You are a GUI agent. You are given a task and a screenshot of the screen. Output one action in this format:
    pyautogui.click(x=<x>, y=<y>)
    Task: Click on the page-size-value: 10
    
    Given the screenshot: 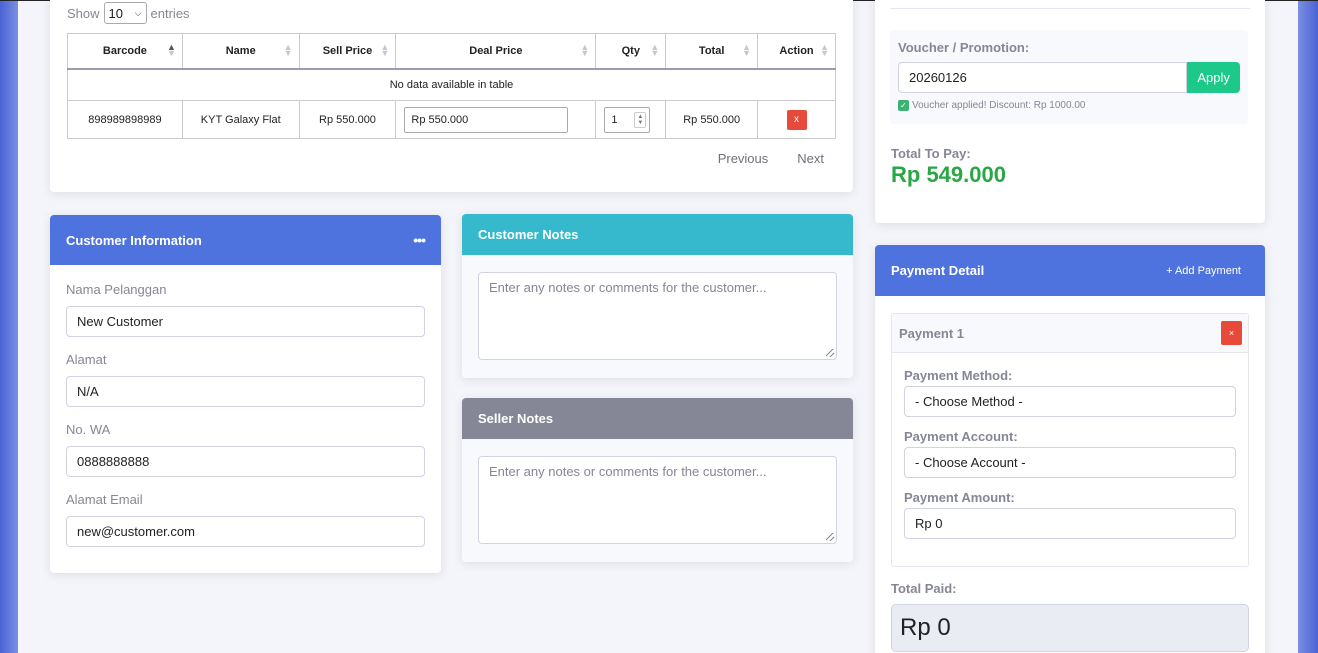 What is the action you would take?
    pyautogui.click(x=115, y=13)
    